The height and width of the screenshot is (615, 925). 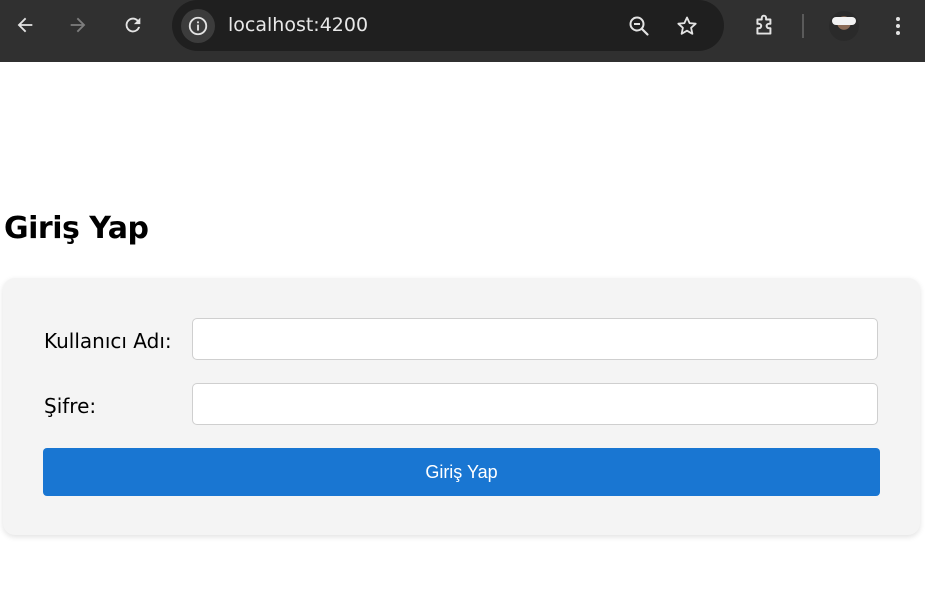 What do you see at coordinates (298, 25) in the screenshot?
I see `url-text: localhost:4200` at bounding box center [298, 25].